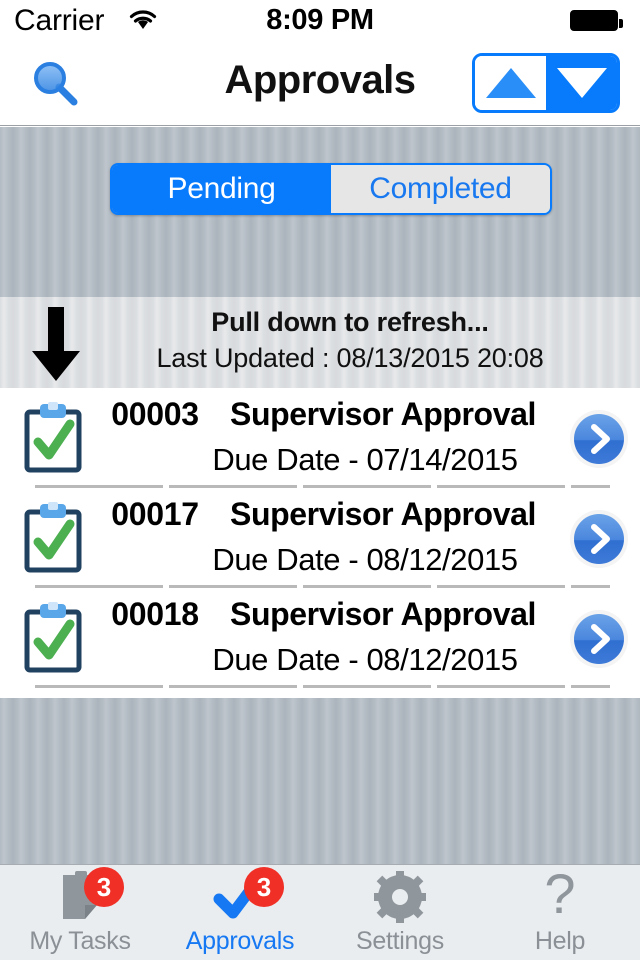 The height and width of the screenshot is (960, 640). I want to click on tab-label-help: Help, so click(560, 941).